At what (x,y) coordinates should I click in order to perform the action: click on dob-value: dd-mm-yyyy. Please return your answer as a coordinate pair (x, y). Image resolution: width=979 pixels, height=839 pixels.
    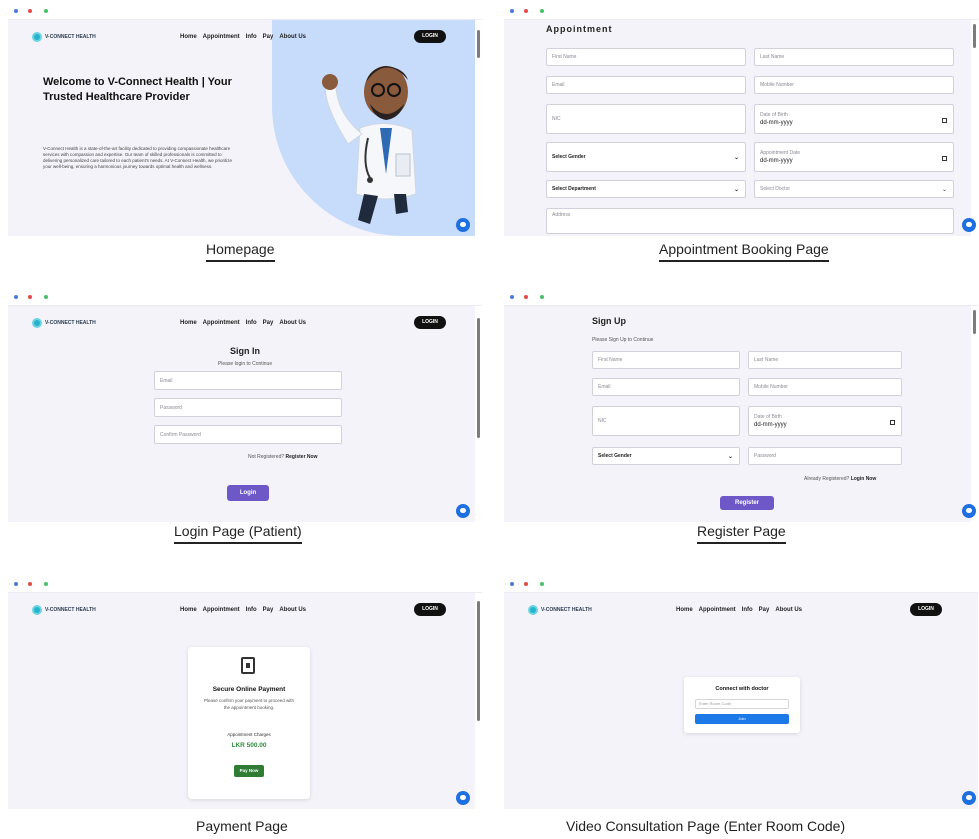
    Looking at the image, I should click on (776, 123).